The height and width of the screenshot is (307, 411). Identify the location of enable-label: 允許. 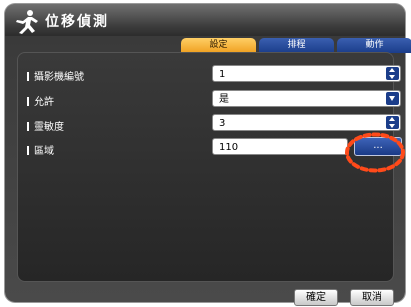
(40, 100).